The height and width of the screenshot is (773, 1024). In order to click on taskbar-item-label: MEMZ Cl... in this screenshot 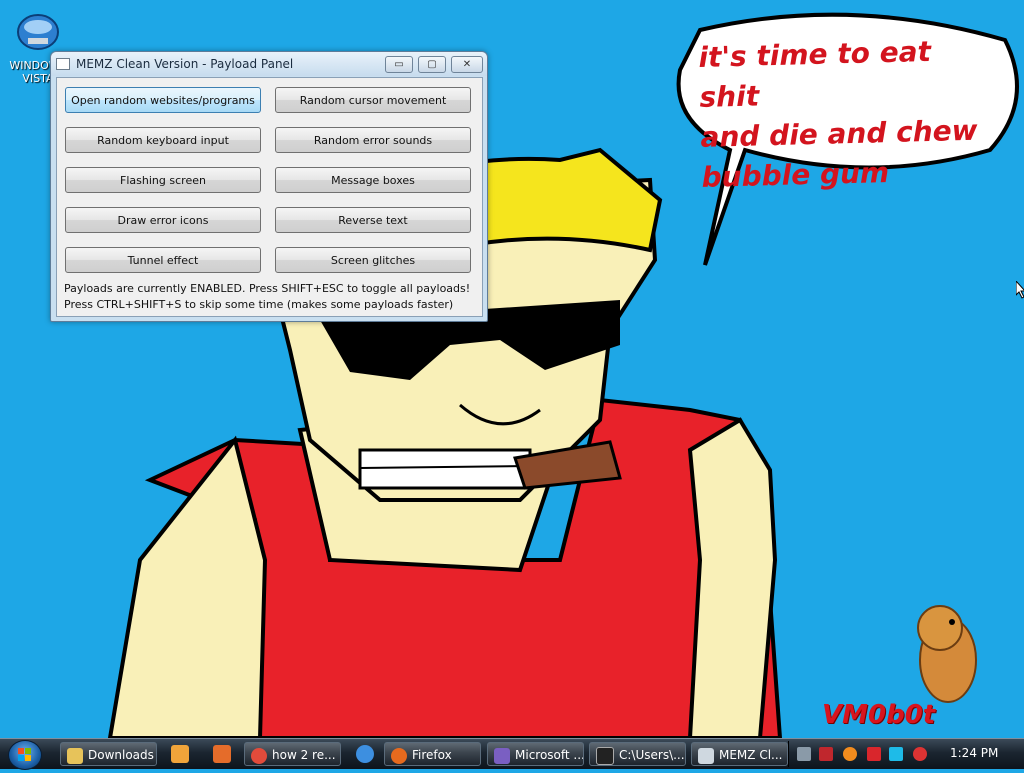, I will do `click(751, 755)`.